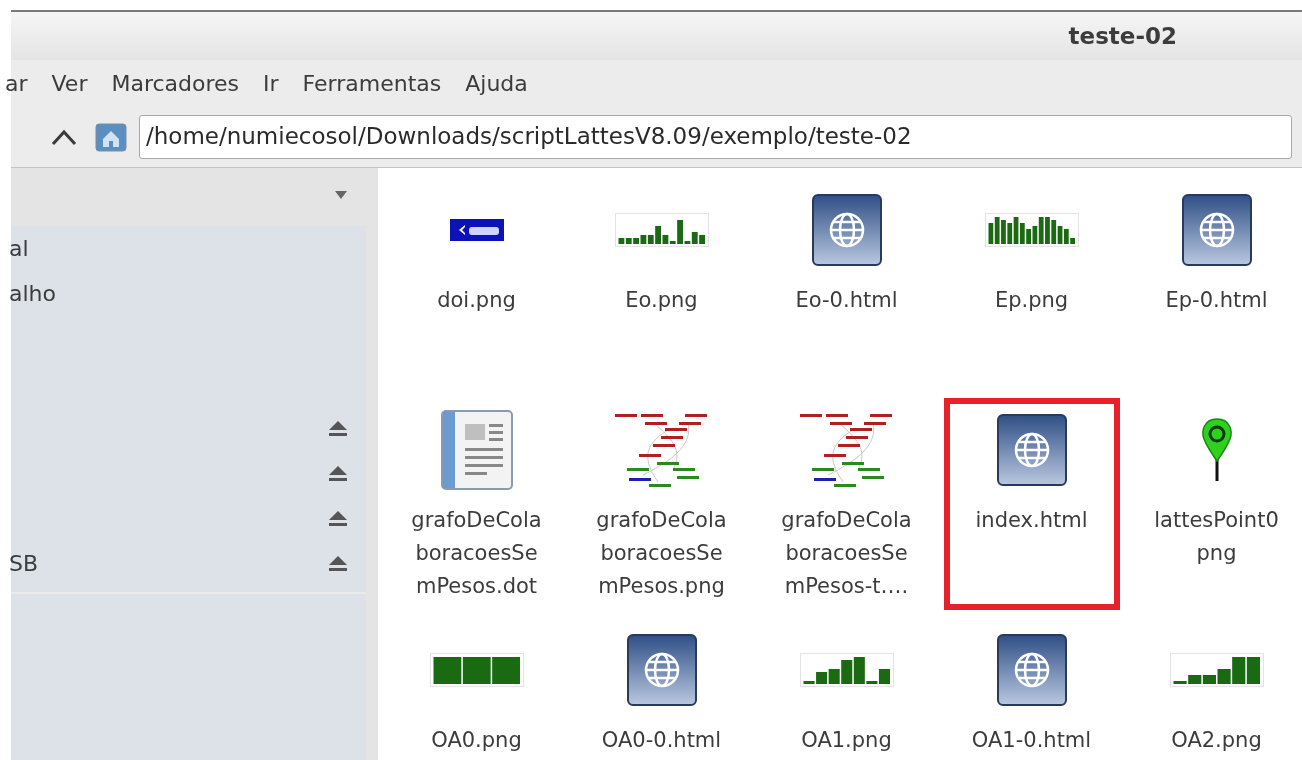  Describe the element at coordinates (32, 293) in the screenshot. I see `sidebar-item: alho` at that location.